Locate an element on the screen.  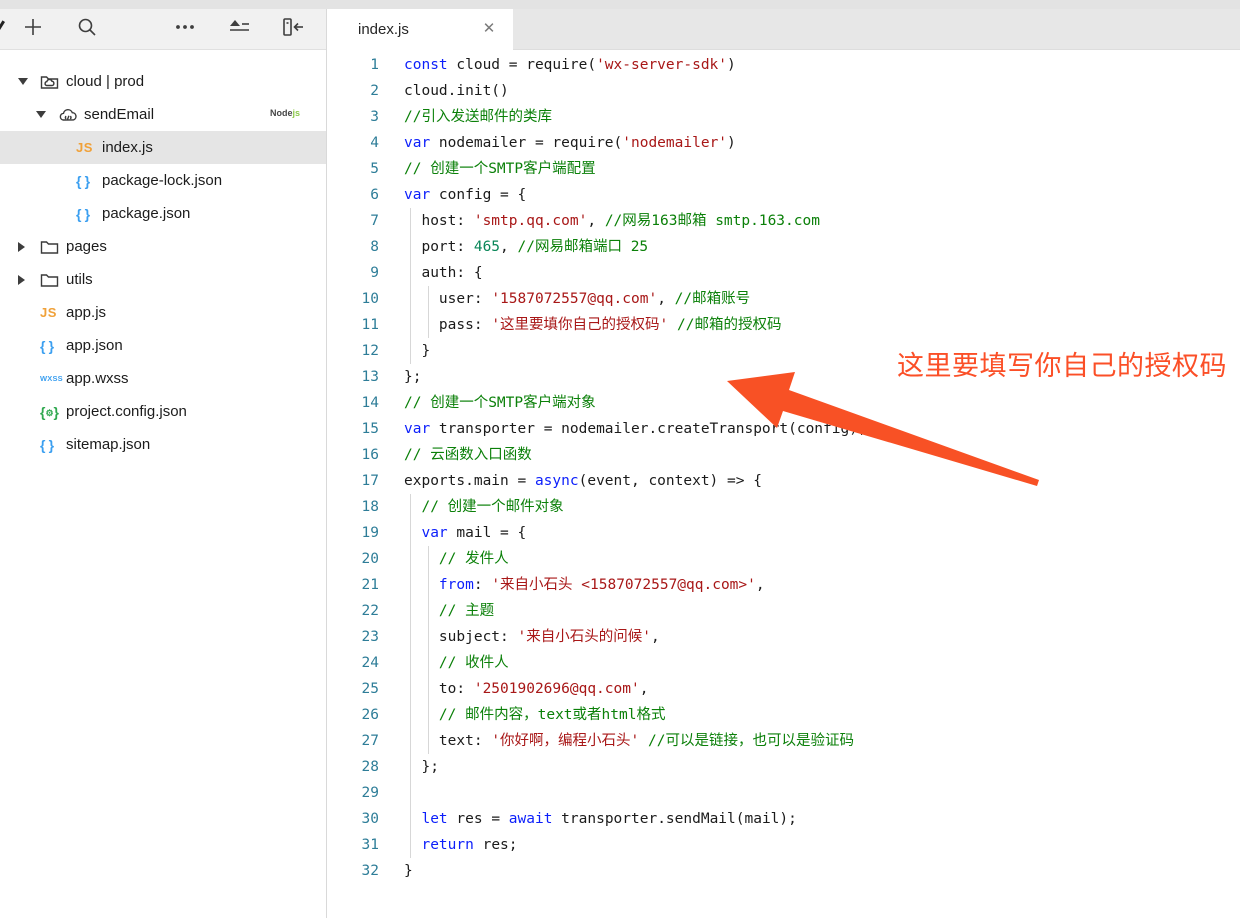
window-top-strip is located at coordinates (620, 4).